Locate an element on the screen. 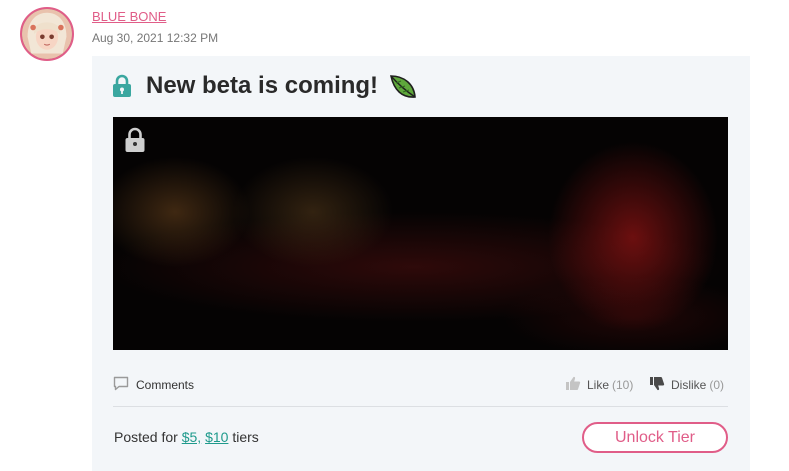 Image resolution: width=789 pixels, height=471 pixels. like-count: (10) is located at coordinates (623, 385).